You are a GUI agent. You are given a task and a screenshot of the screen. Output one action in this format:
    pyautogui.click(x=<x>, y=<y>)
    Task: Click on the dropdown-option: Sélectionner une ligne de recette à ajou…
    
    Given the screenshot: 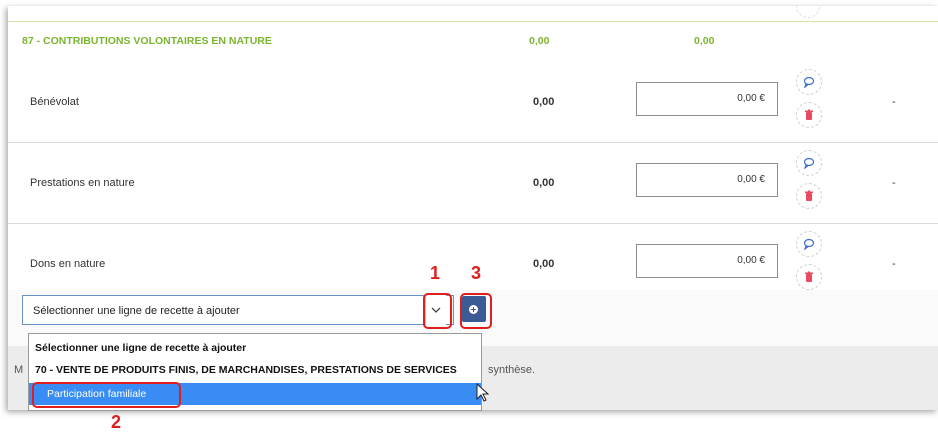 What is the action you would take?
    pyautogui.click(x=255, y=348)
    